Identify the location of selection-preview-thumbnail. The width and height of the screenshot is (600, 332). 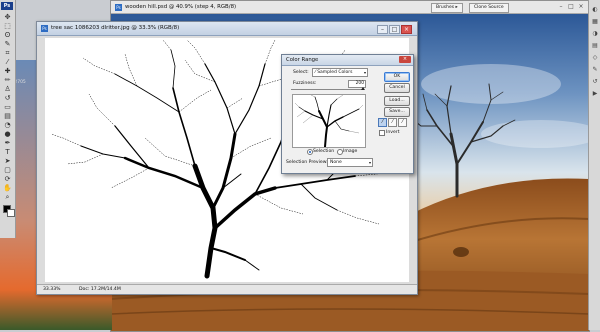
(329, 121).